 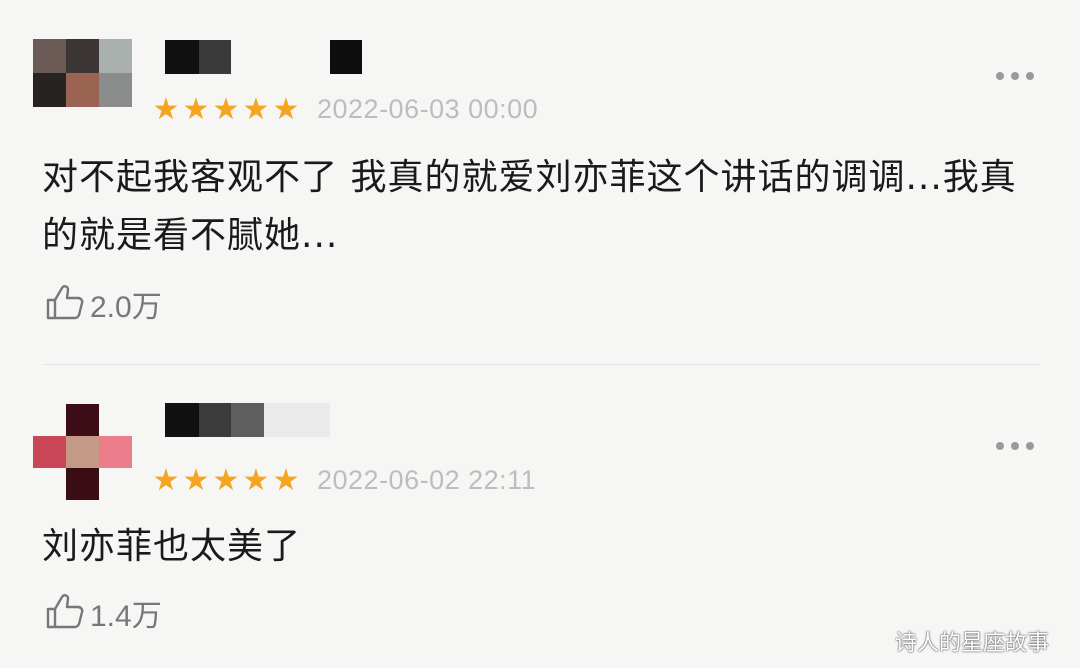 I want to click on comment-text: 刘亦菲也太美了, so click(x=172, y=546).